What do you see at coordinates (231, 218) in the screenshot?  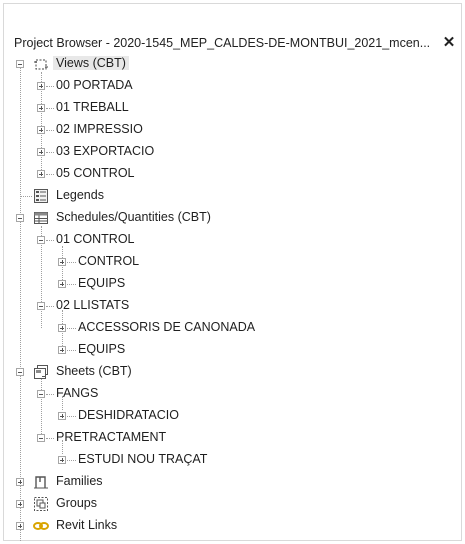 I see `tree-node-schedules: Schedules/Quantities (CBT)` at bounding box center [231, 218].